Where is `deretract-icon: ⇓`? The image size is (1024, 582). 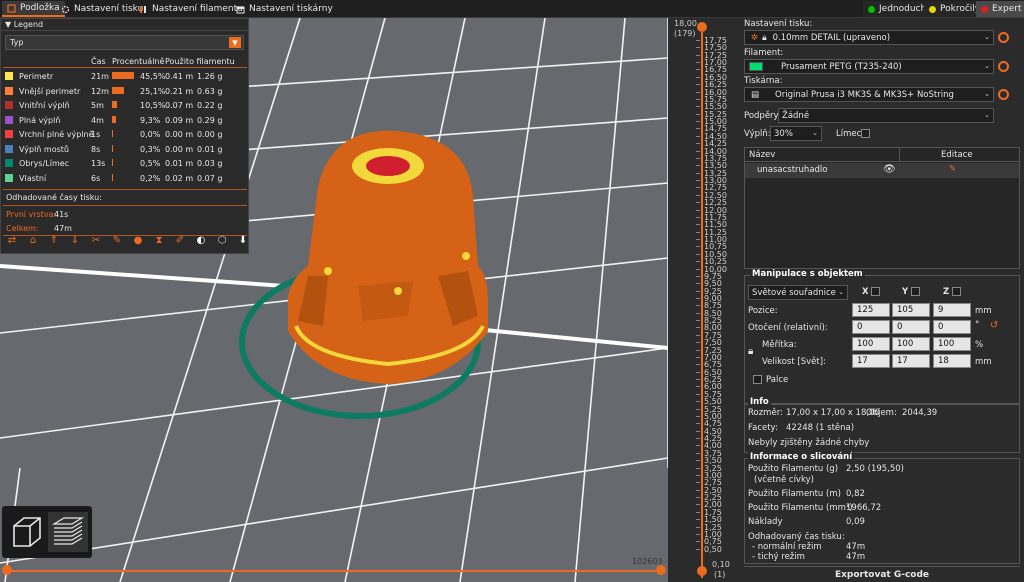
deretract-icon: ⇓ is located at coordinates (75, 241).